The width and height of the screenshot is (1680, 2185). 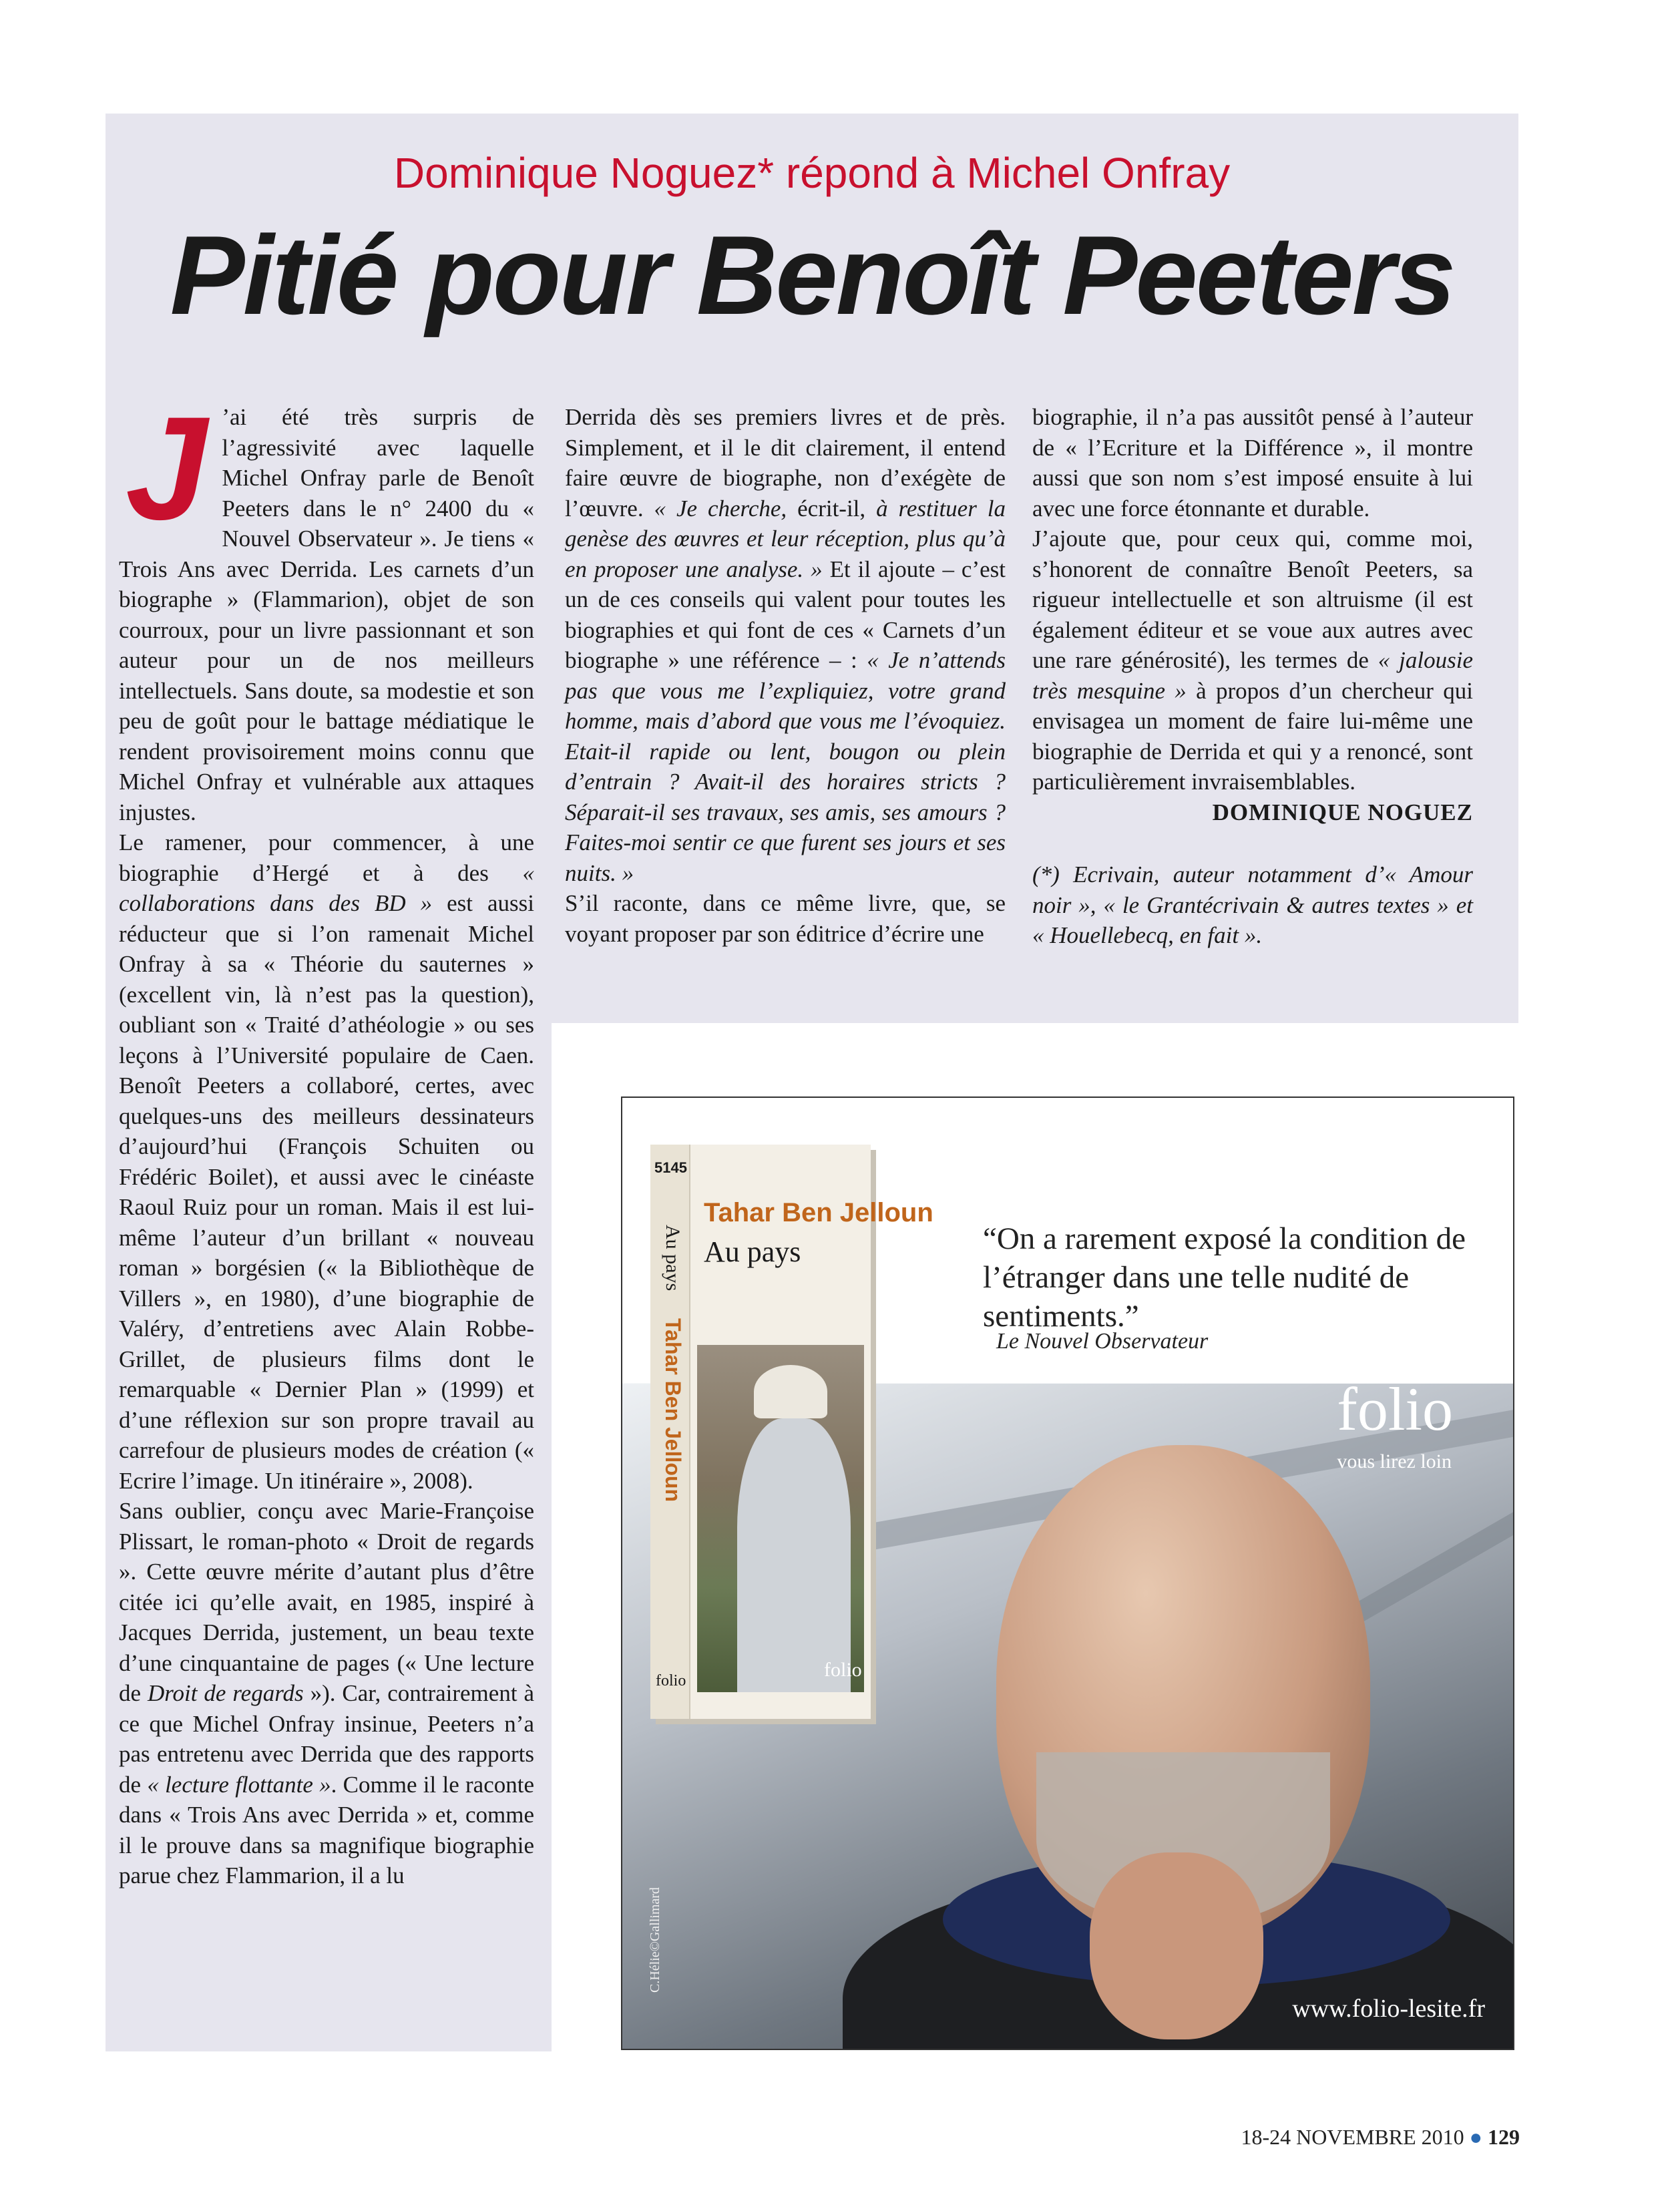 I want to click on title-run: Droit de regards, so click(x=225, y=1693).